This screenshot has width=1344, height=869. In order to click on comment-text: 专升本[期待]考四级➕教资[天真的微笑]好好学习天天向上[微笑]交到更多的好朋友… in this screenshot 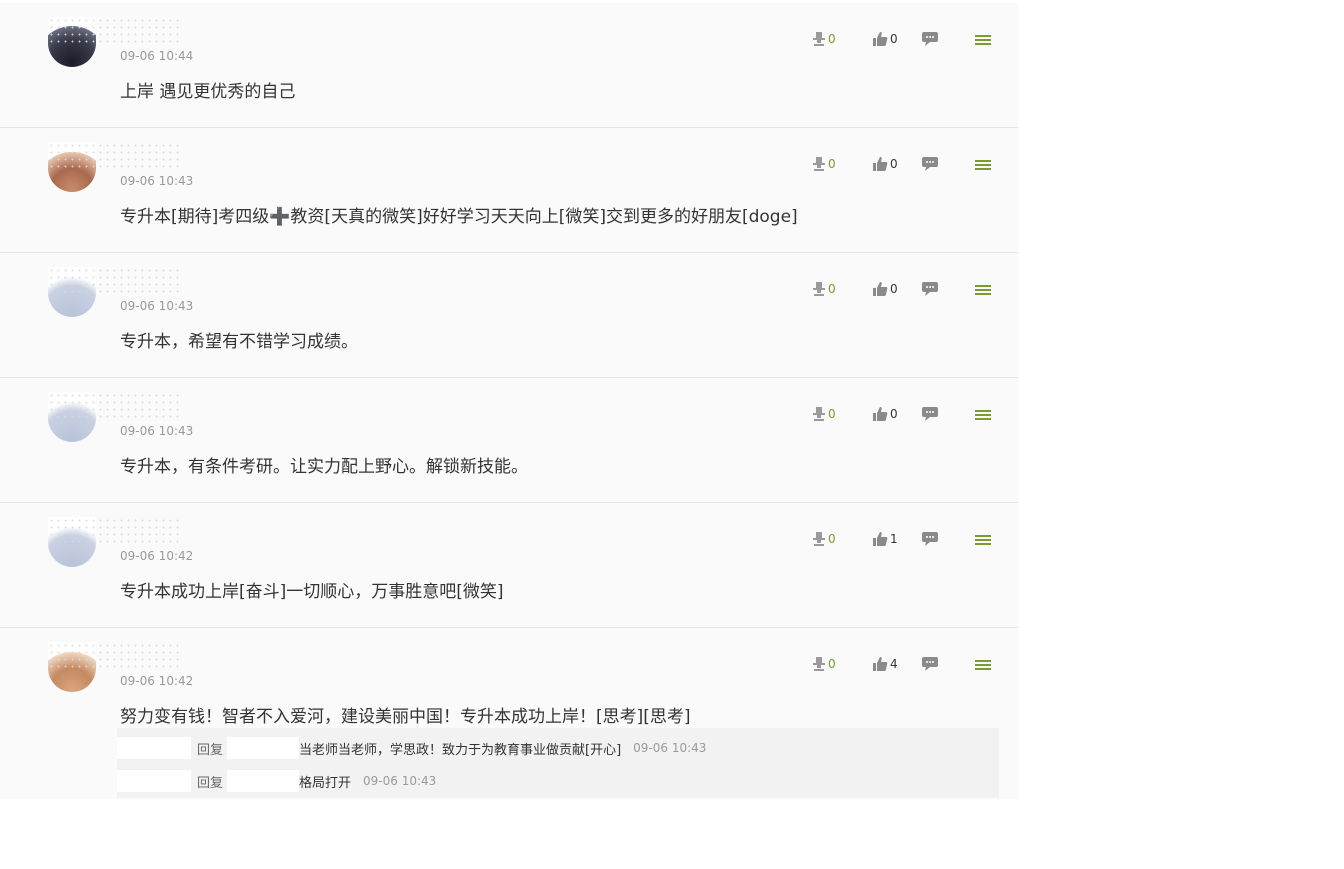, I will do `click(459, 217)`.